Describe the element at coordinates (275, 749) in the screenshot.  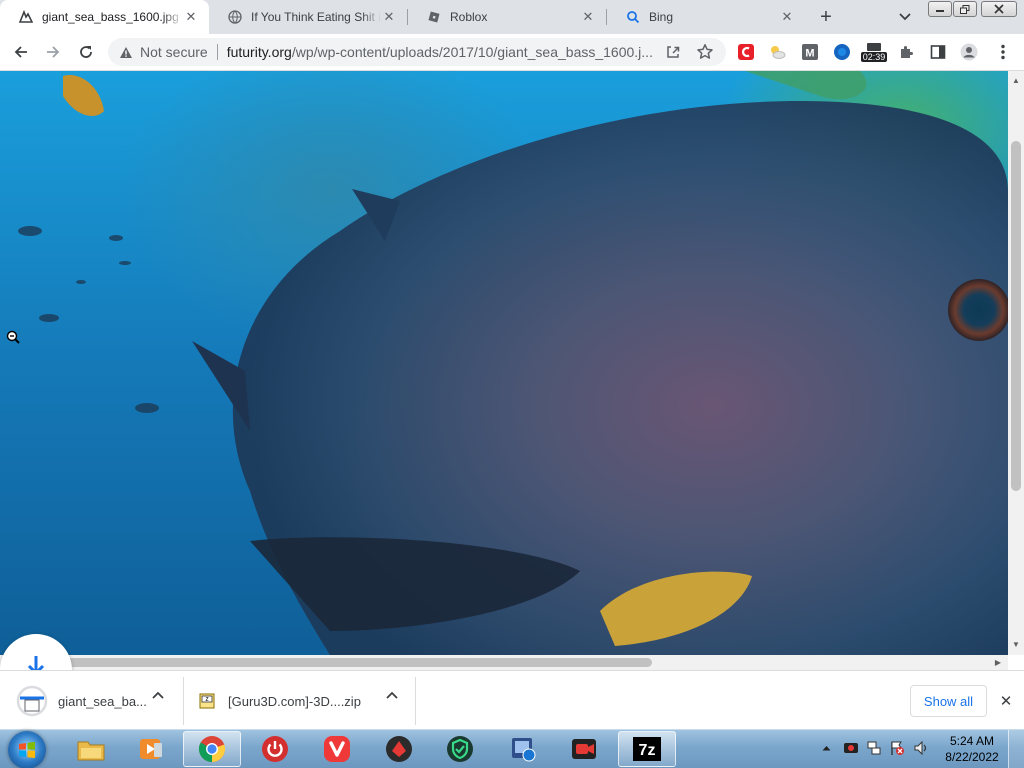
I see `power-app-icon` at that location.